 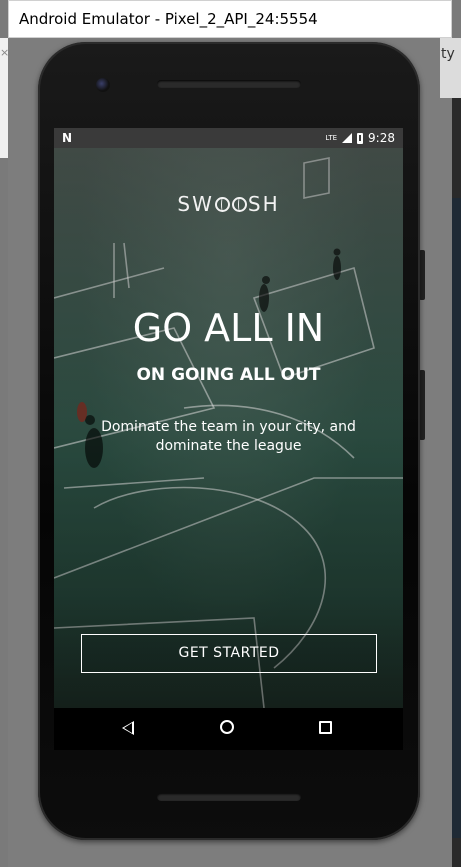 I want to click on logo-text-prefix: SW, so click(x=195, y=204).